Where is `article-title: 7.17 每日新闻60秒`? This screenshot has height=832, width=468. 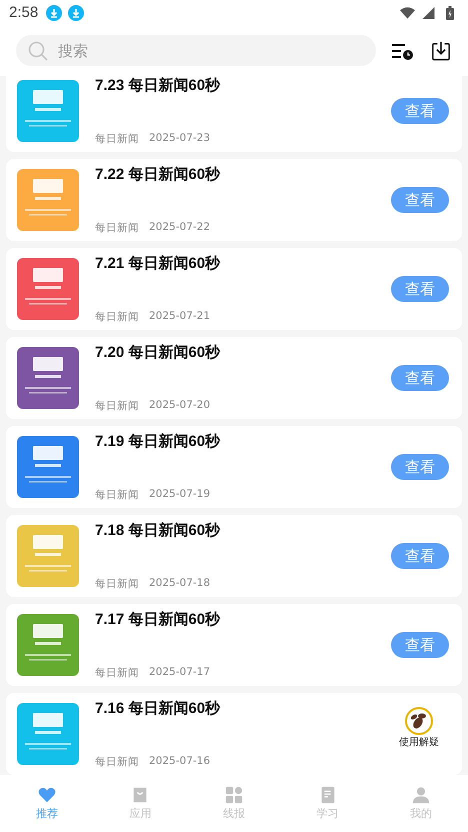
article-title: 7.17 每日新闻60秒 is located at coordinates (158, 619).